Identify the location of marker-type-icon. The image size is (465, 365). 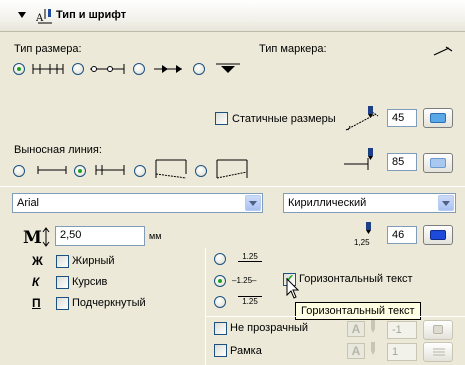
(443, 51).